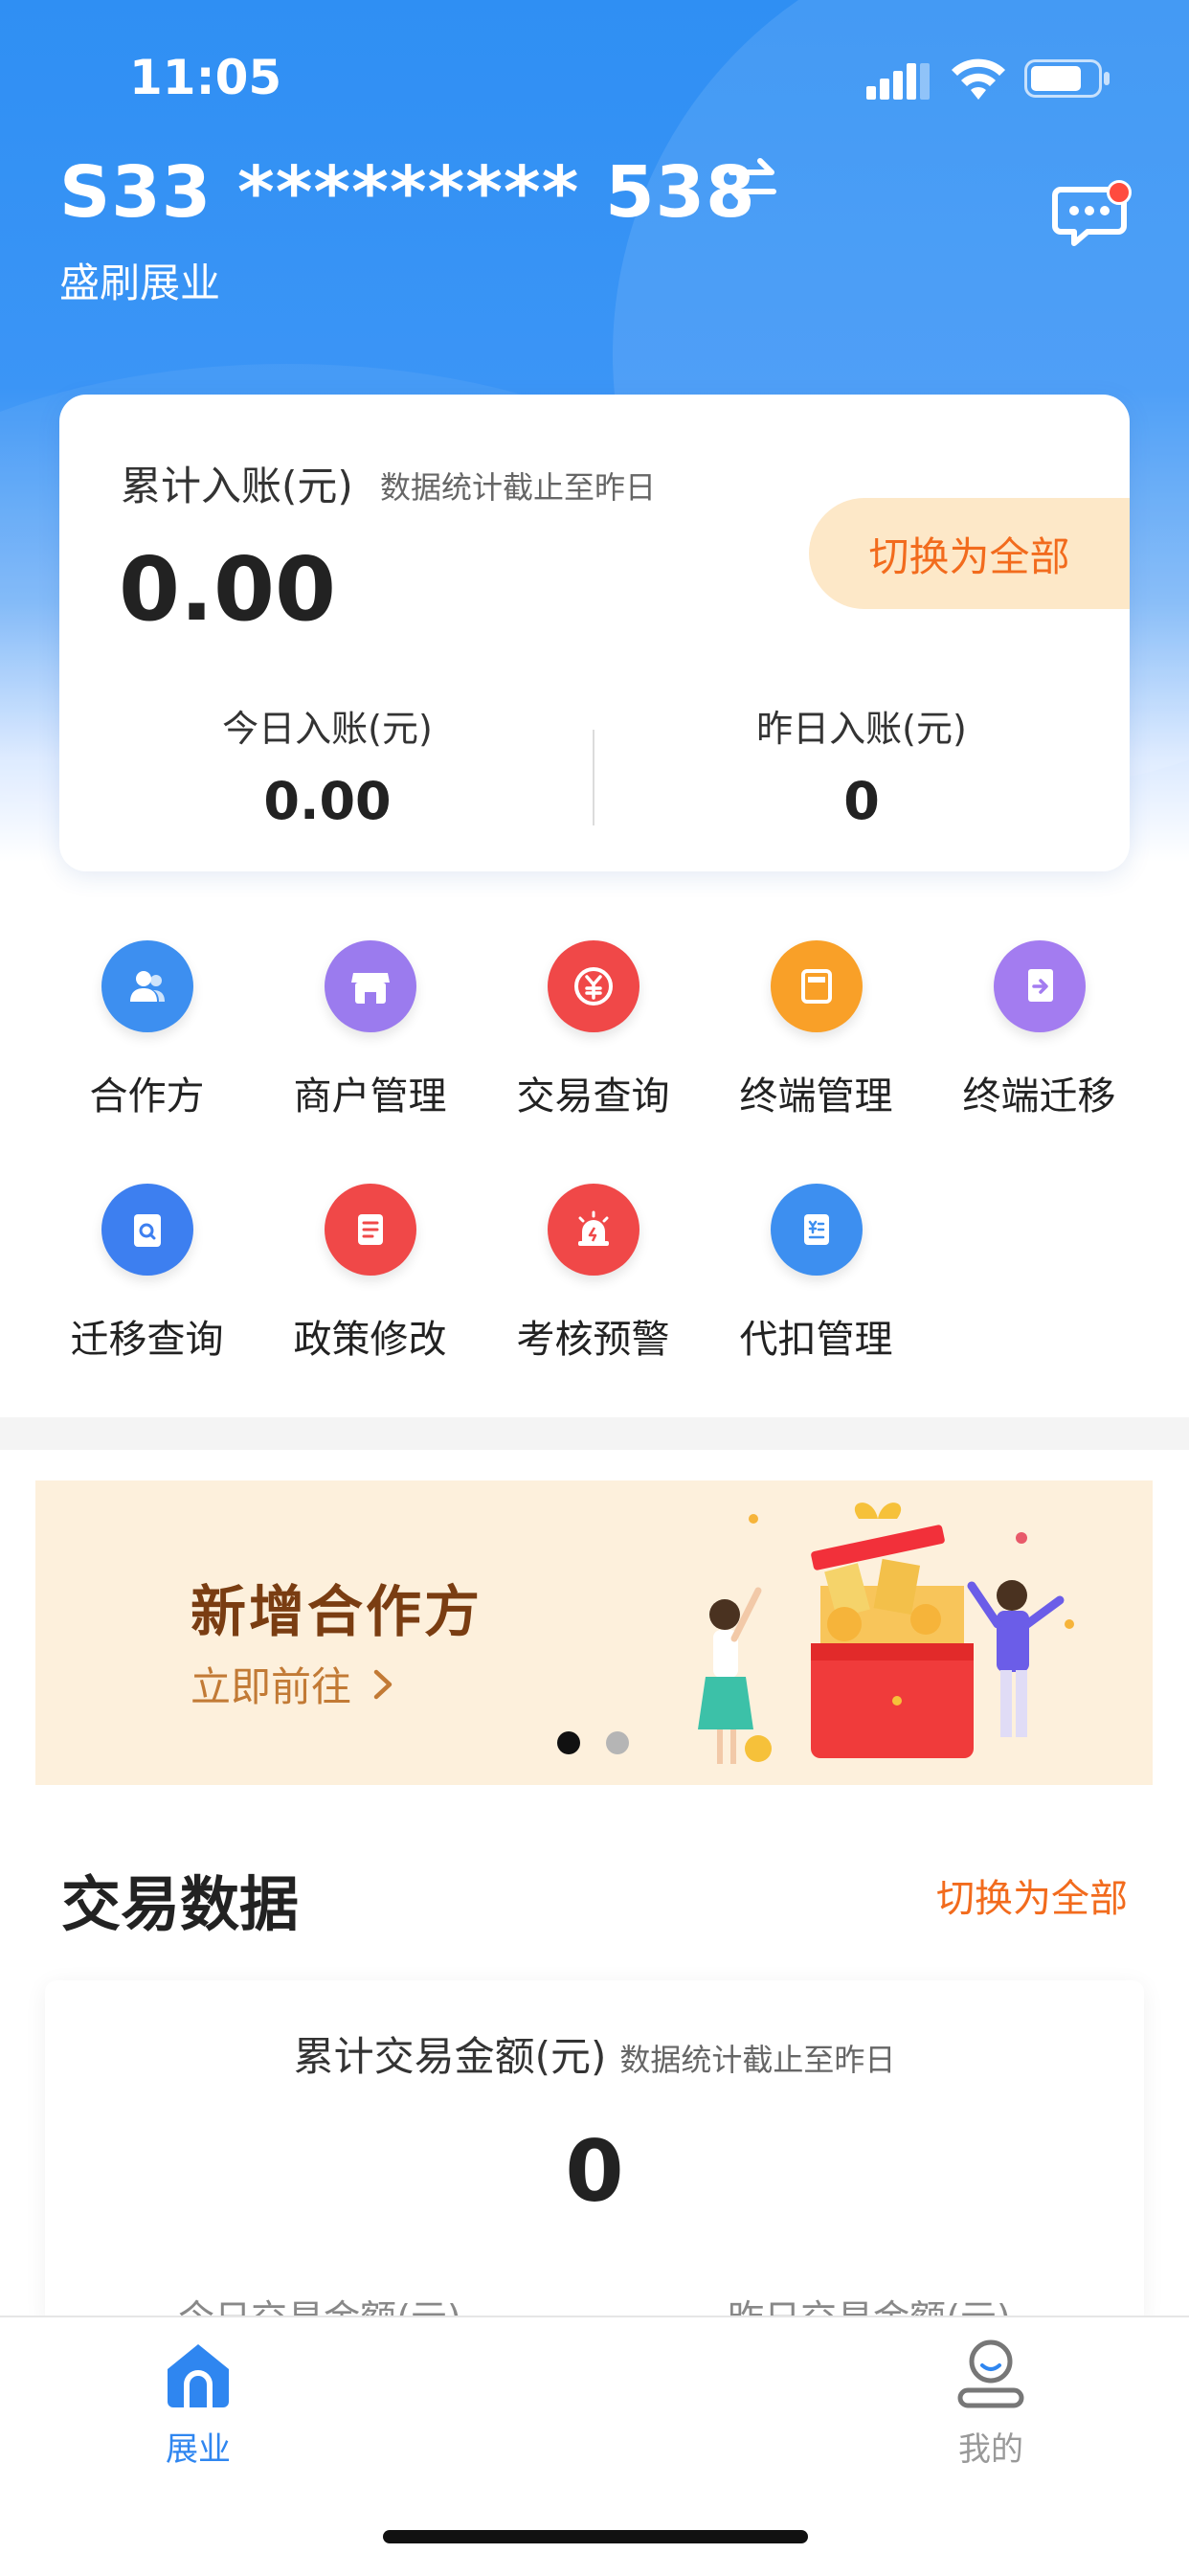 The width and height of the screenshot is (1189, 2576). What do you see at coordinates (147, 986) in the screenshot?
I see `partners-icon` at bounding box center [147, 986].